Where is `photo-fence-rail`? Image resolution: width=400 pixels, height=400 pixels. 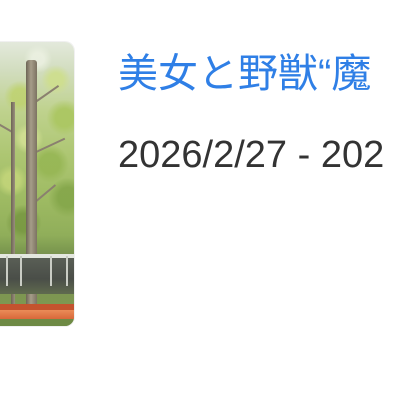
photo-fence-rail is located at coordinates (37, 256).